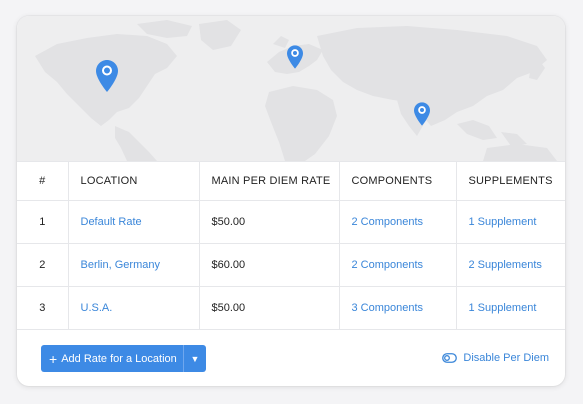 This screenshot has height=404, width=583. Describe the element at coordinates (388, 308) in the screenshot. I see `components-link: 3 Components` at that location.